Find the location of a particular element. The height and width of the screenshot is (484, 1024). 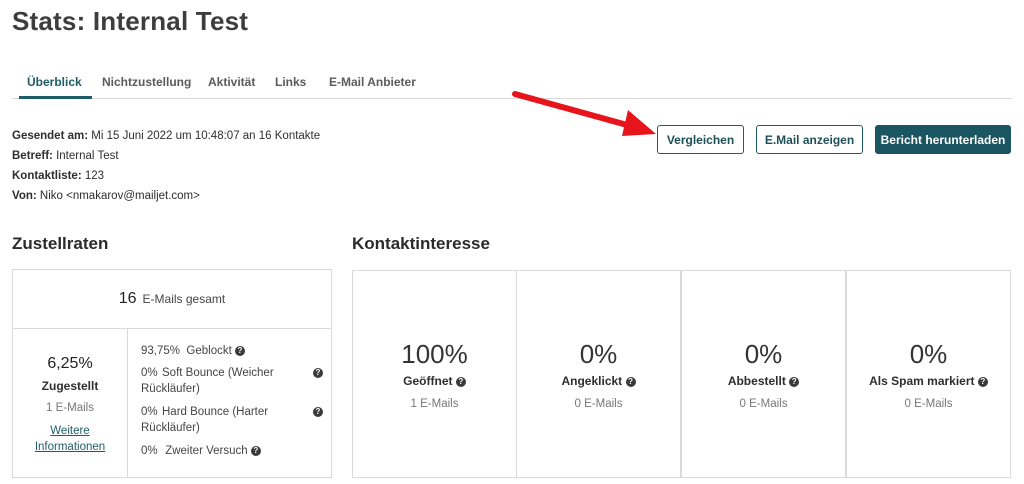

total-emails: 16 E-Mails gesamt is located at coordinates (172, 299).